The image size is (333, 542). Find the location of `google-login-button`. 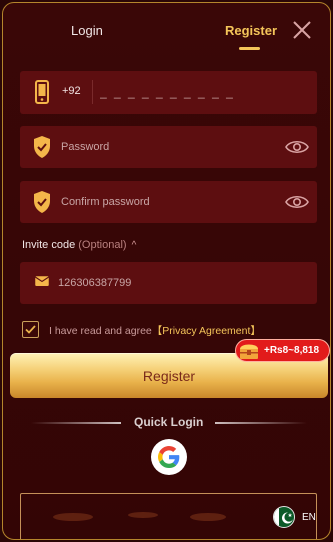

google-login-button is located at coordinates (169, 457).